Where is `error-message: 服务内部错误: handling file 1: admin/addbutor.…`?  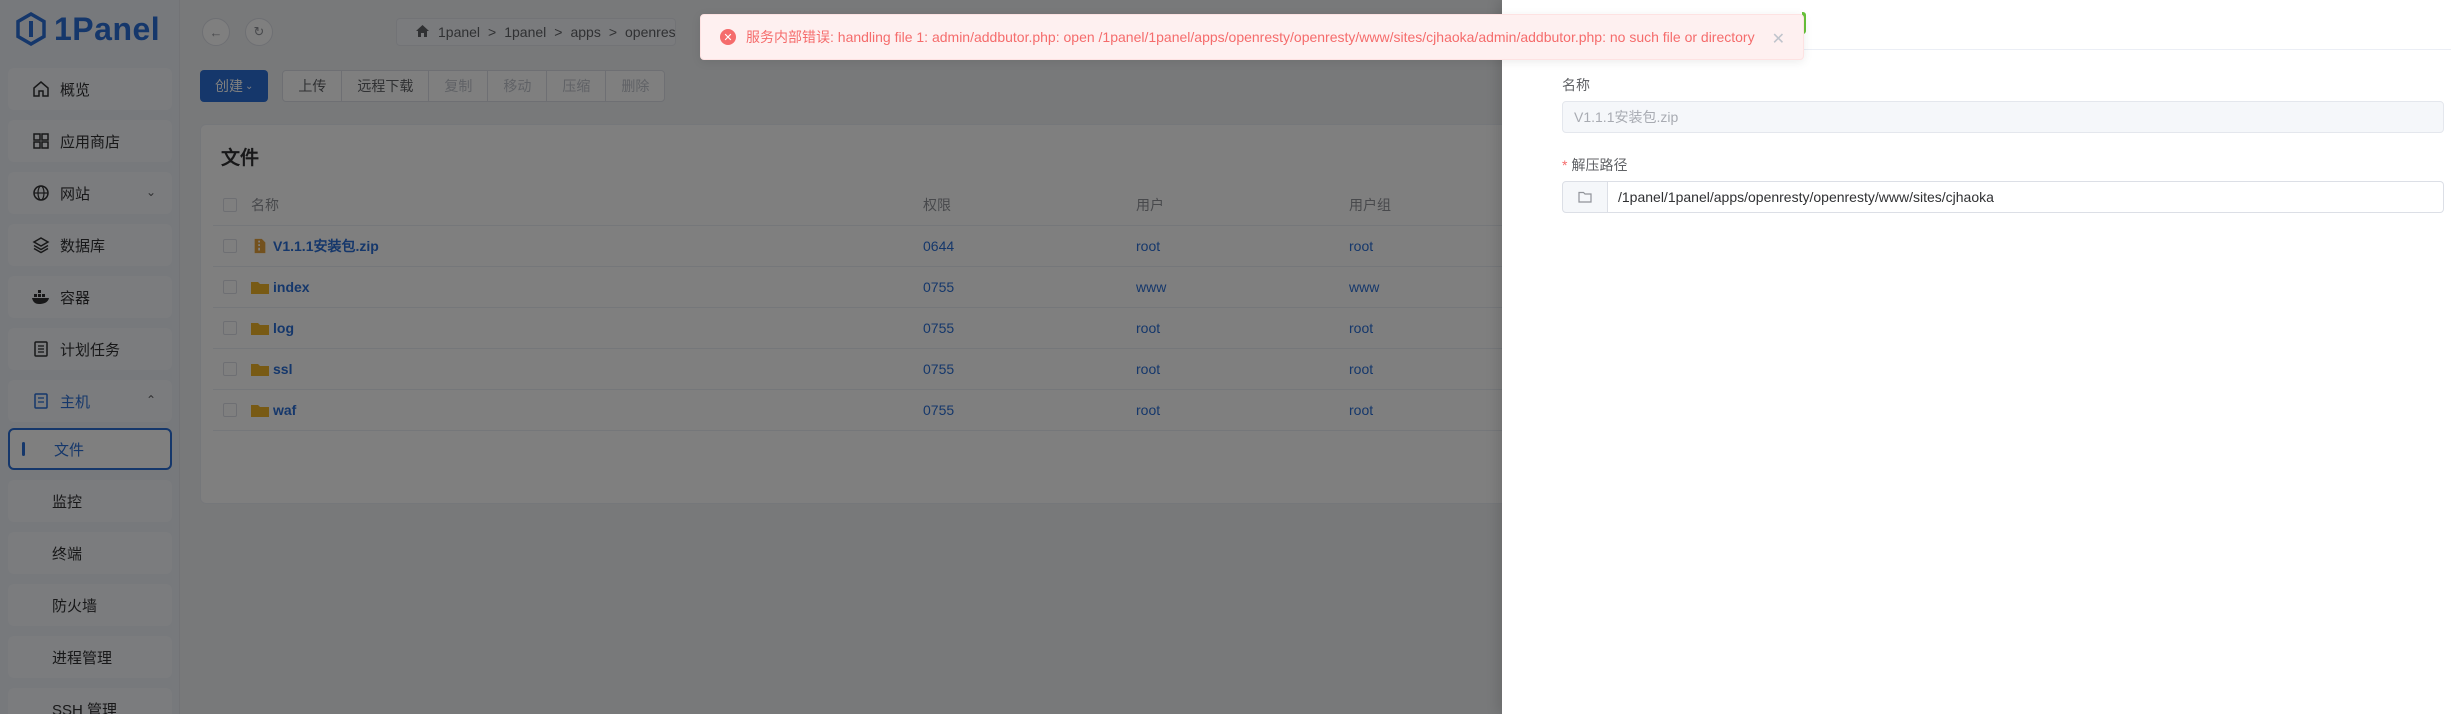 error-message: 服务内部错误: handling file 1: admin/addbutor.… is located at coordinates (1250, 37).